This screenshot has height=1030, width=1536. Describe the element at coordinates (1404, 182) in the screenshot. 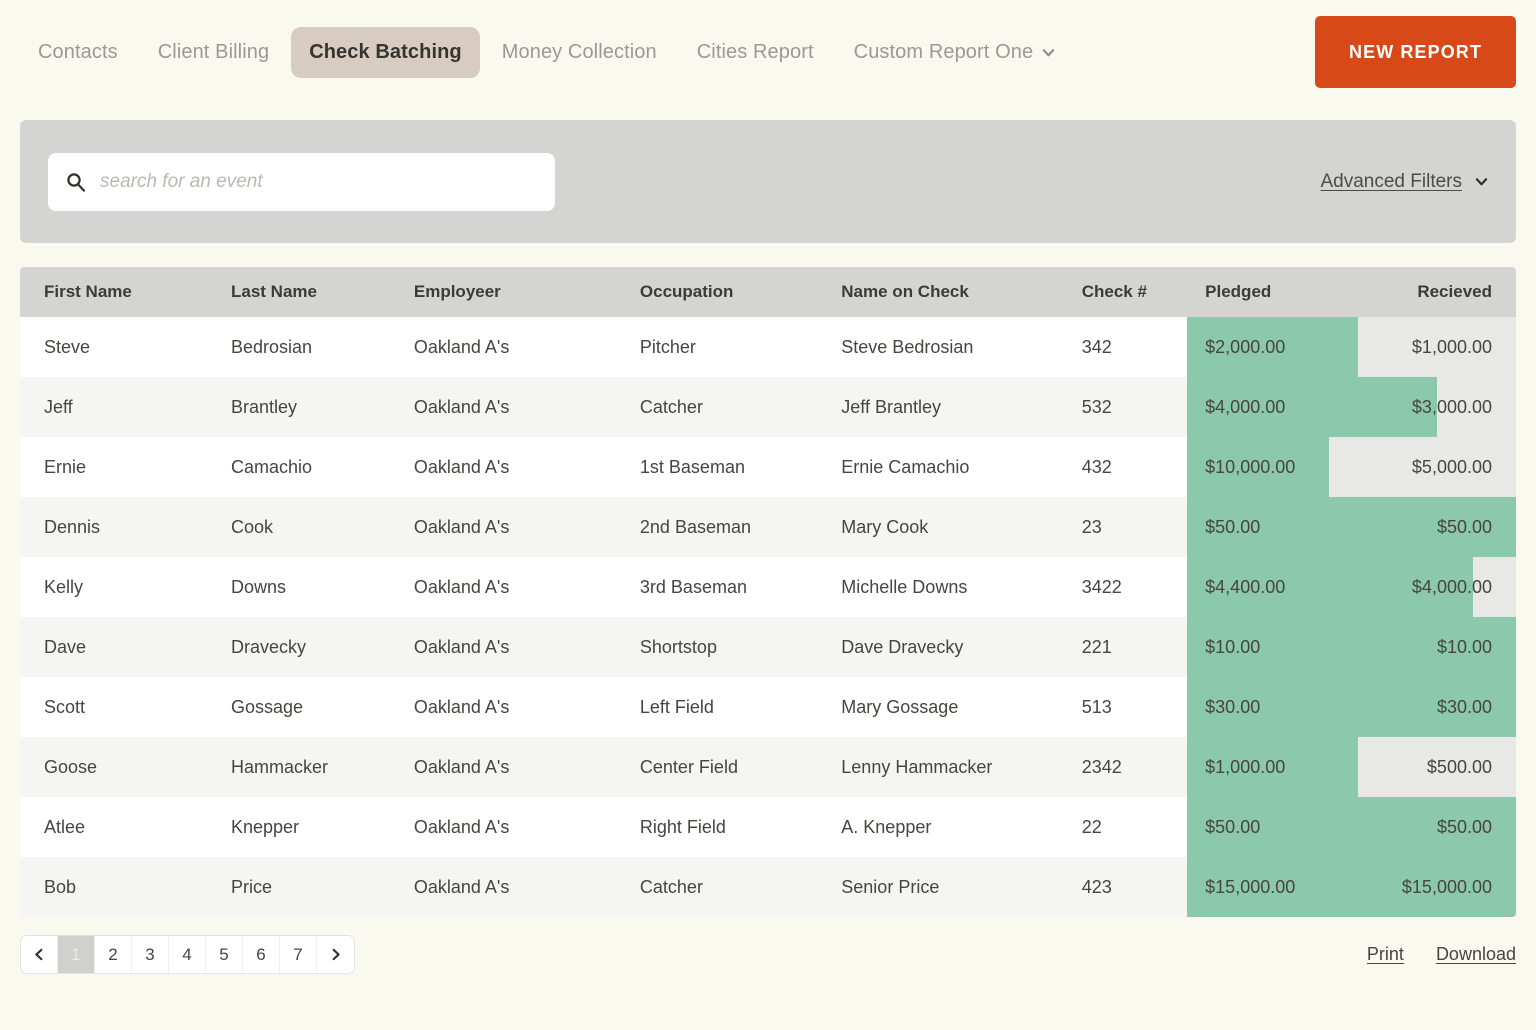

I see `advanced-filters-toggle: Advanced Filters` at that location.